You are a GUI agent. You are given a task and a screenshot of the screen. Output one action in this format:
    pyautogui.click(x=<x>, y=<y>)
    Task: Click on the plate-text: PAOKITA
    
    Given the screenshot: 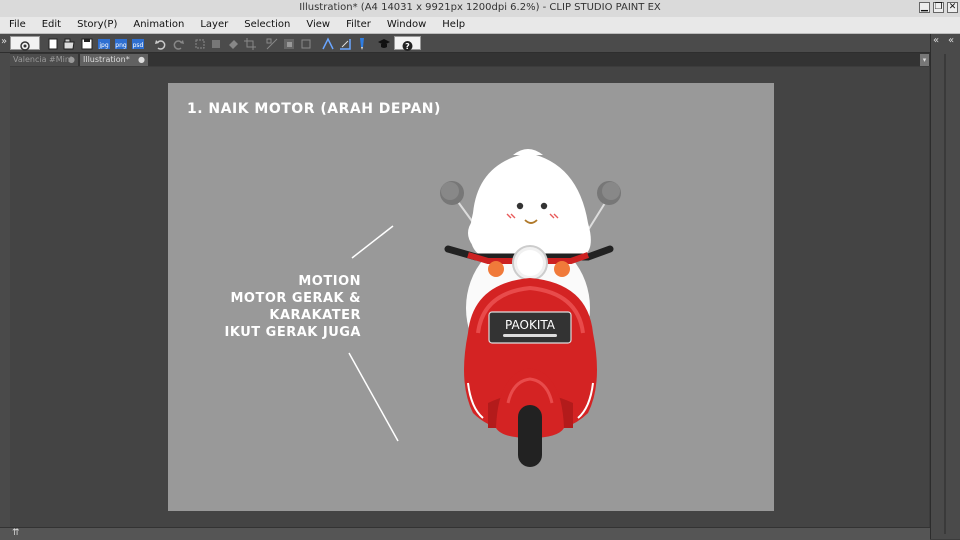 What is the action you would take?
    pyautogui.click(x=530, y=325)
    